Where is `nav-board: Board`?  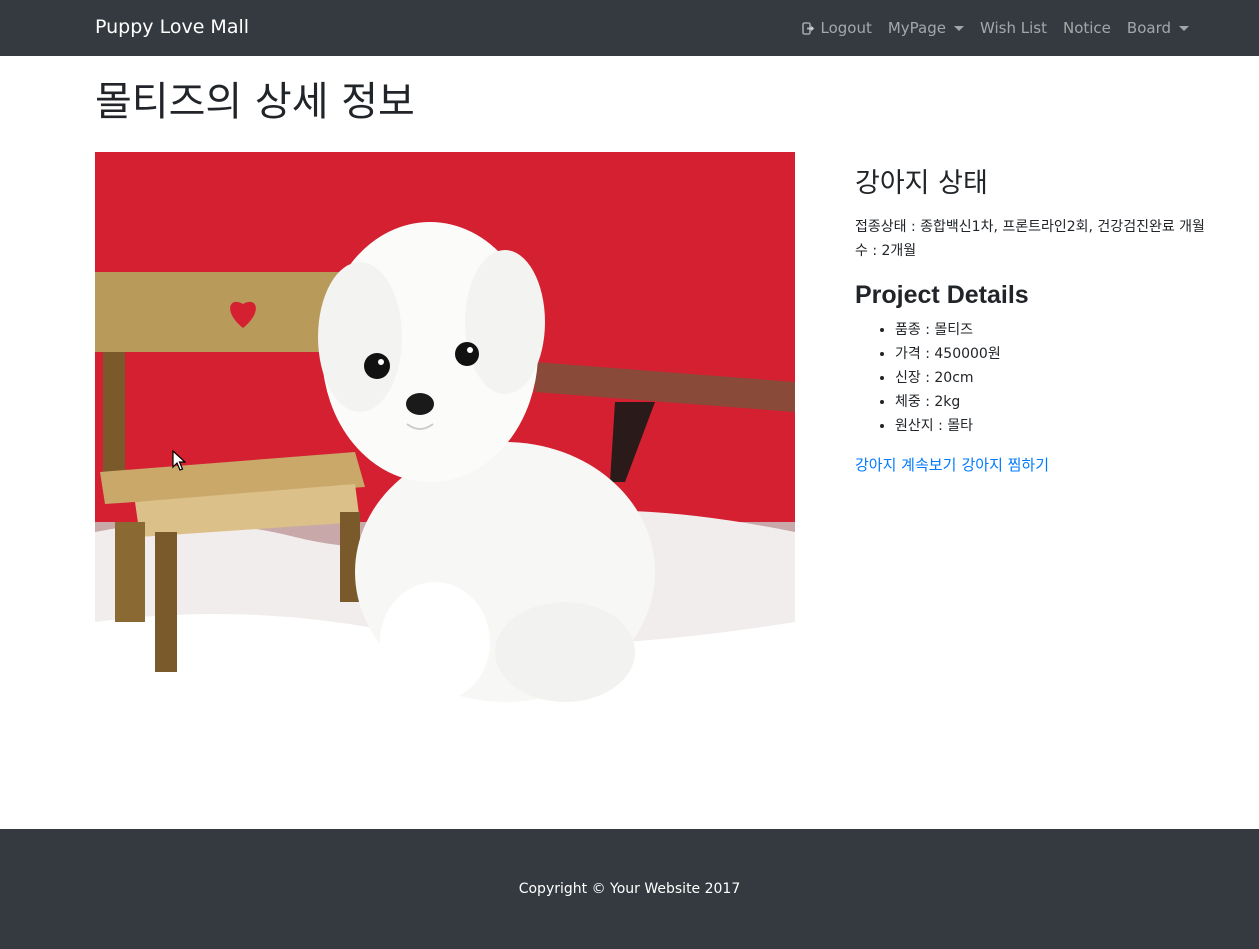
nav-board: Board is located at coordinates (1158, 28).